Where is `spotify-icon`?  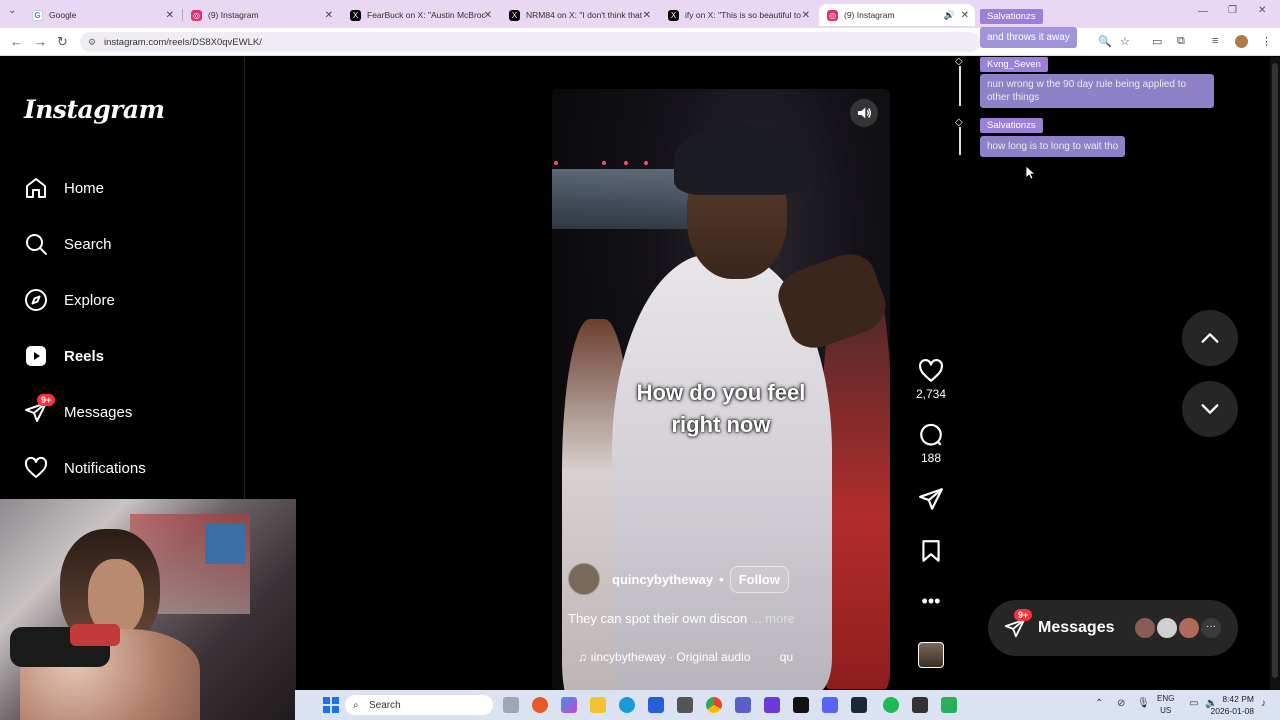 spotify-icon is located at coordinates (891, 705).